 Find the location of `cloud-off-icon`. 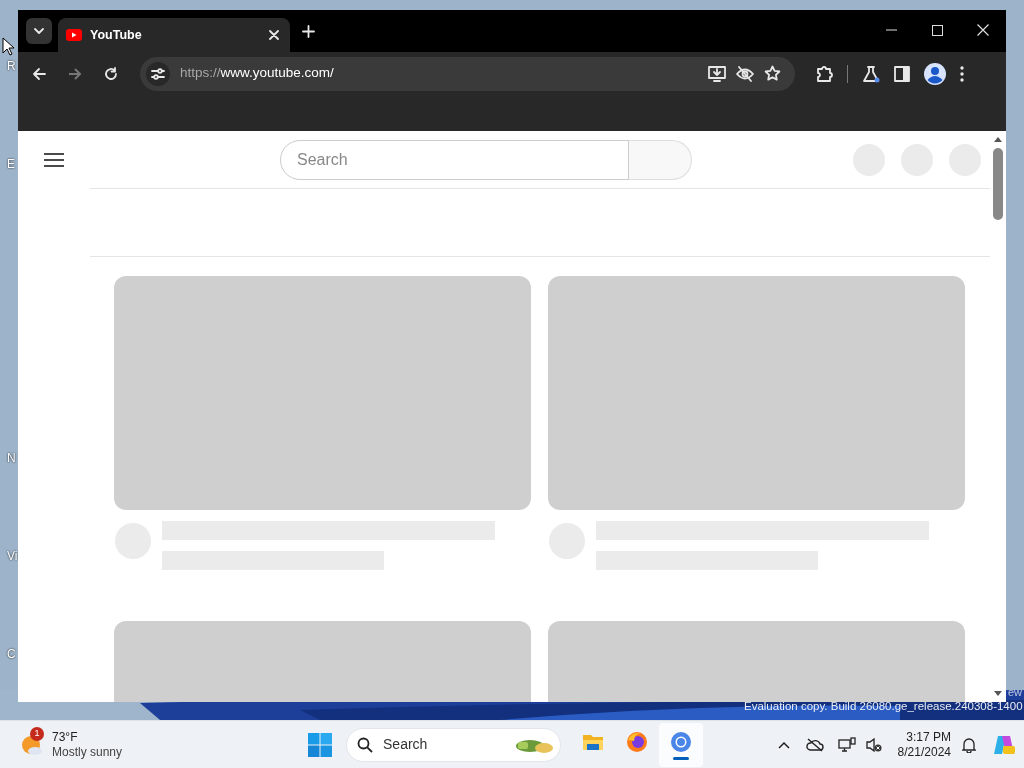

cloud-off-icon is located at coordinates (814, 744).